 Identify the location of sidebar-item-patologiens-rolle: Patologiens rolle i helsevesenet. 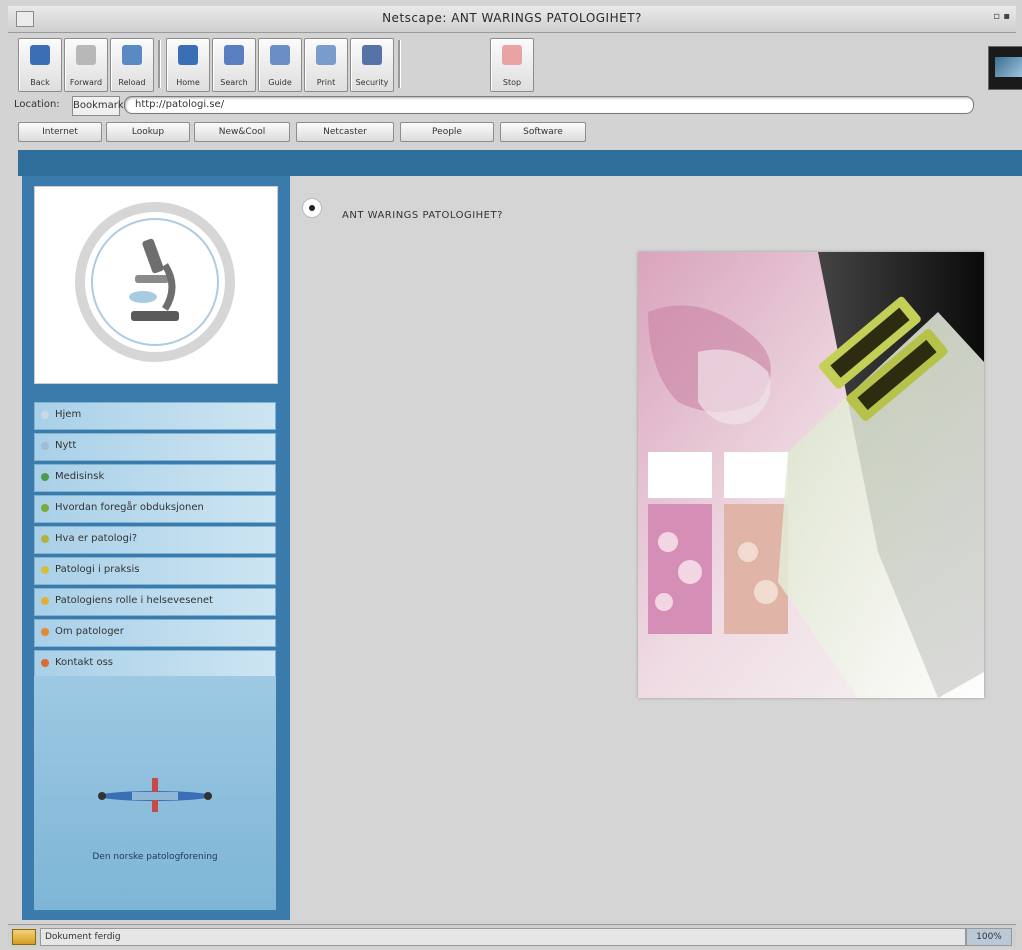
(155, 602).